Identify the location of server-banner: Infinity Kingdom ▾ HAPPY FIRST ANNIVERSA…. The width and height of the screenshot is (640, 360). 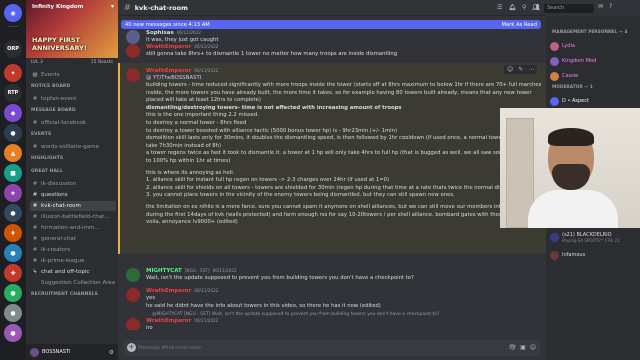
(72, 29).